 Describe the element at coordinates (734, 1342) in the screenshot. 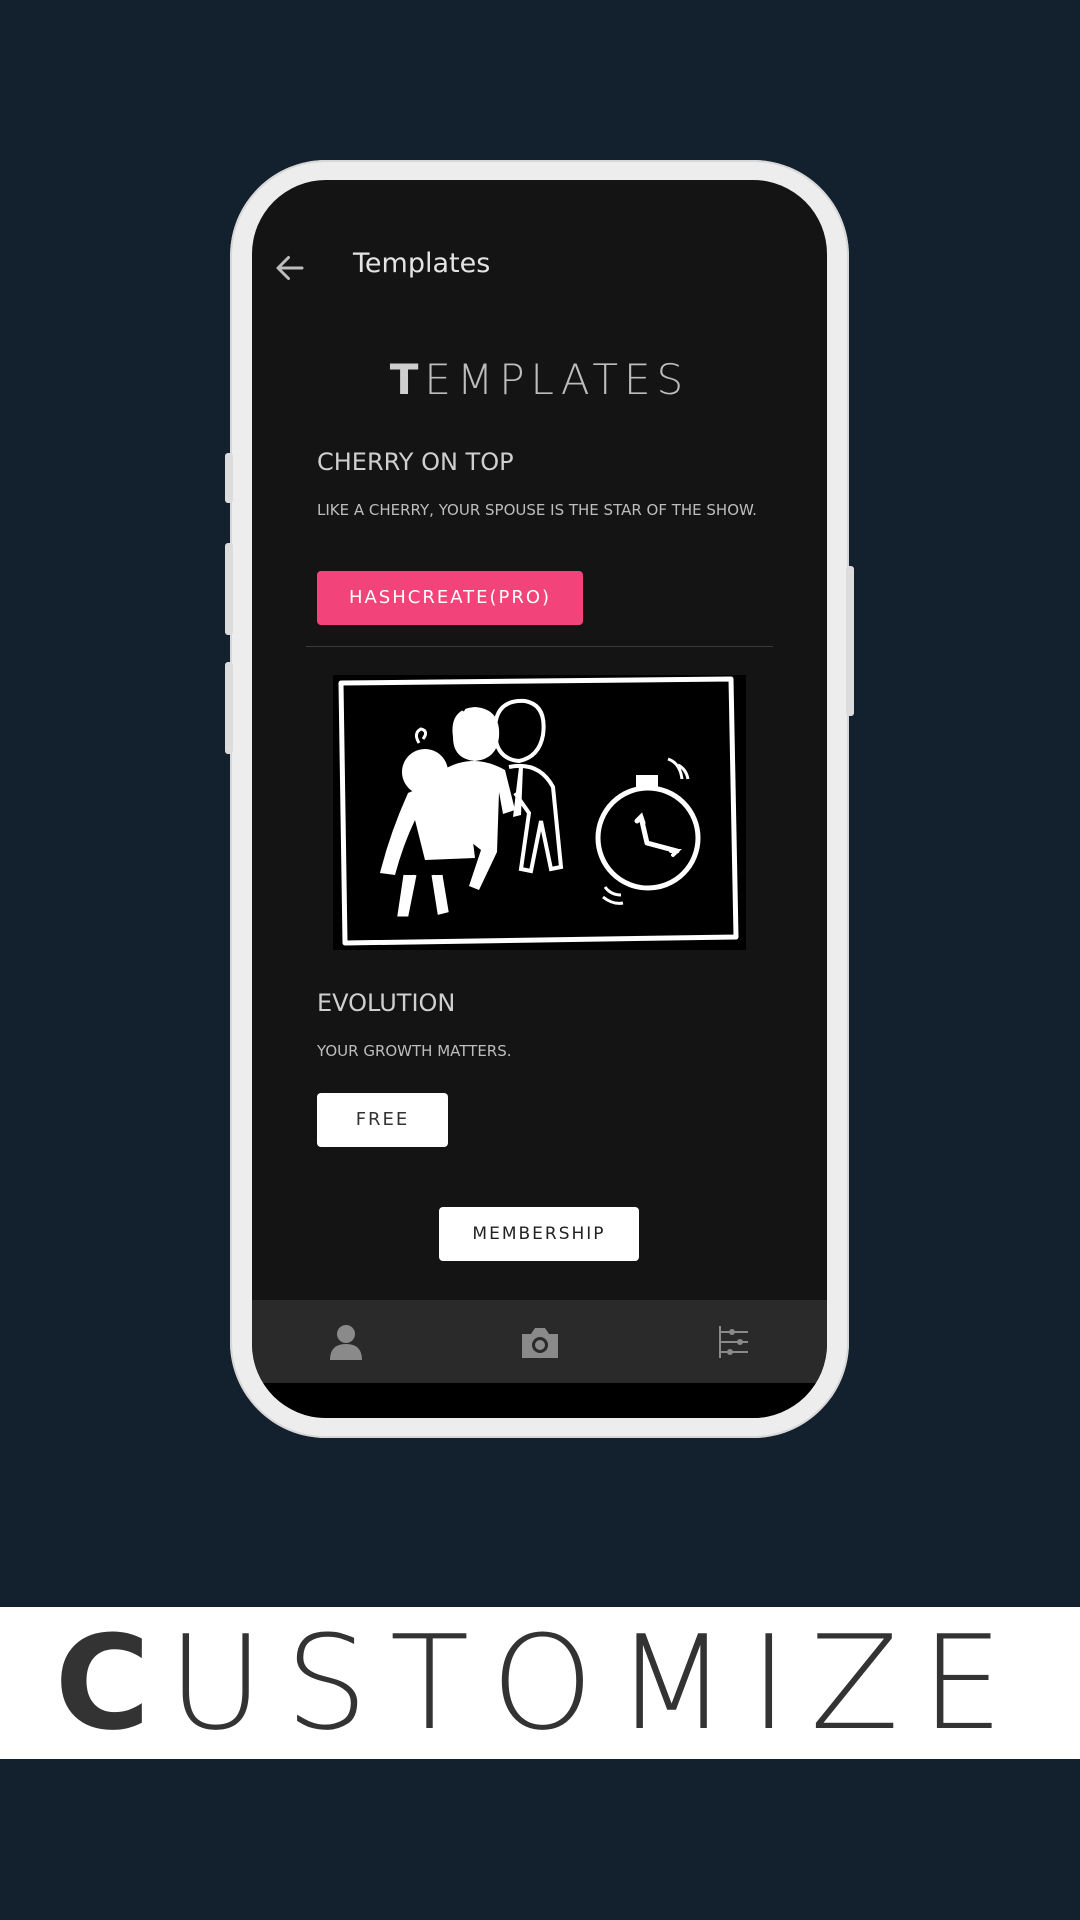

I see `settings-sliders-icon` at that location.